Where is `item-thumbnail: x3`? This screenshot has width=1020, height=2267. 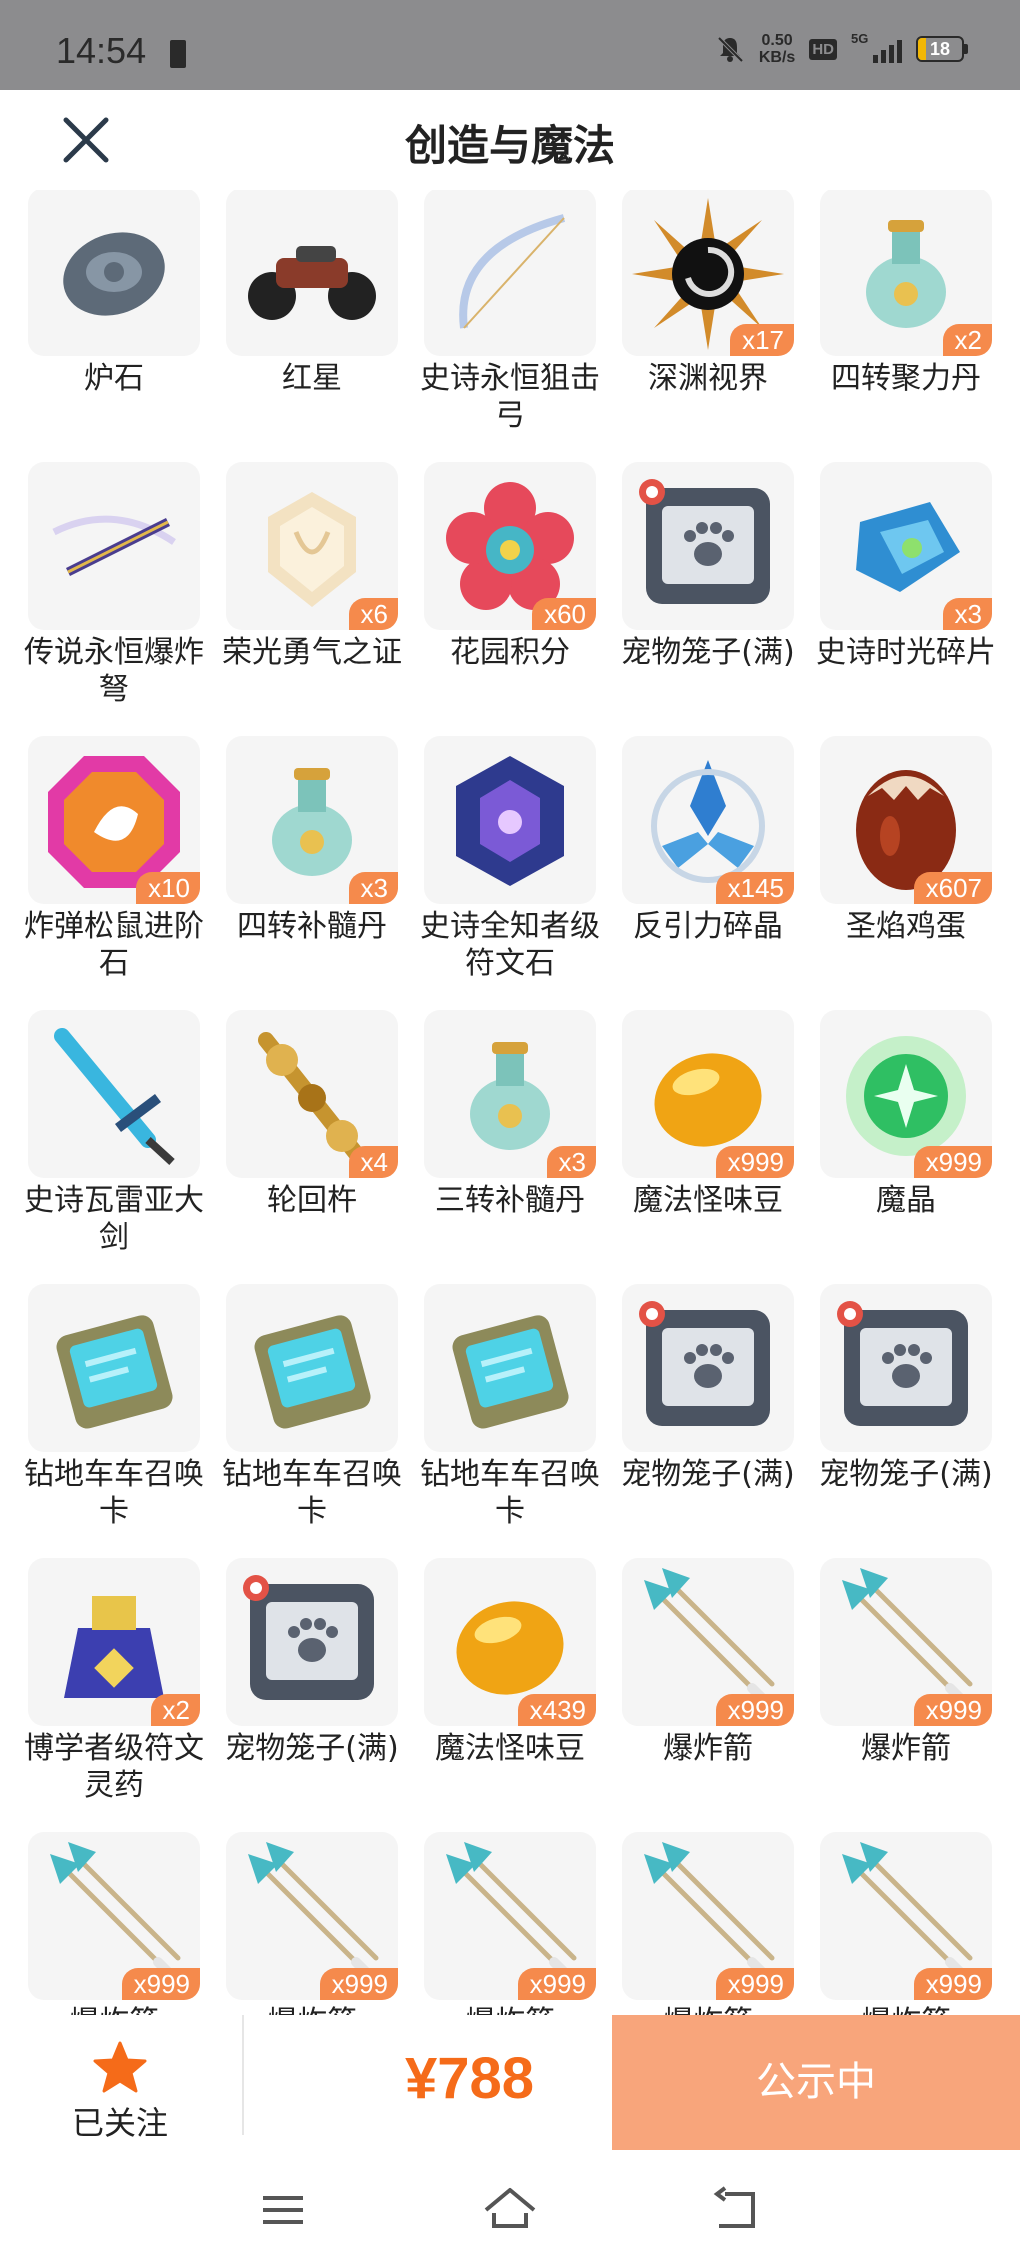
item-thumbnail: x3 is located at coordinates (312, 820).